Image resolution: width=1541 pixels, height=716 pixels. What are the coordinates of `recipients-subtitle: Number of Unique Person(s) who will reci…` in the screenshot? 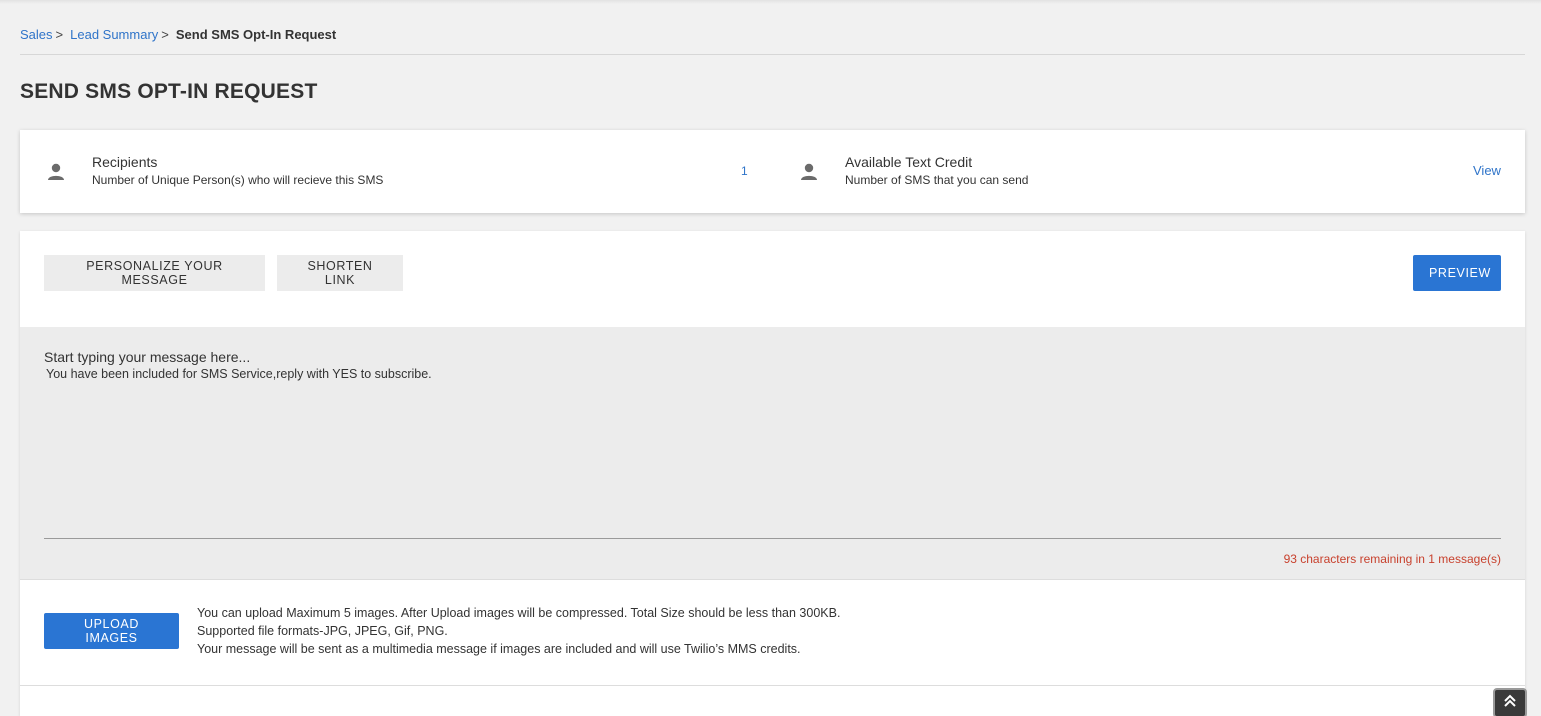 It's located at (238, 180).